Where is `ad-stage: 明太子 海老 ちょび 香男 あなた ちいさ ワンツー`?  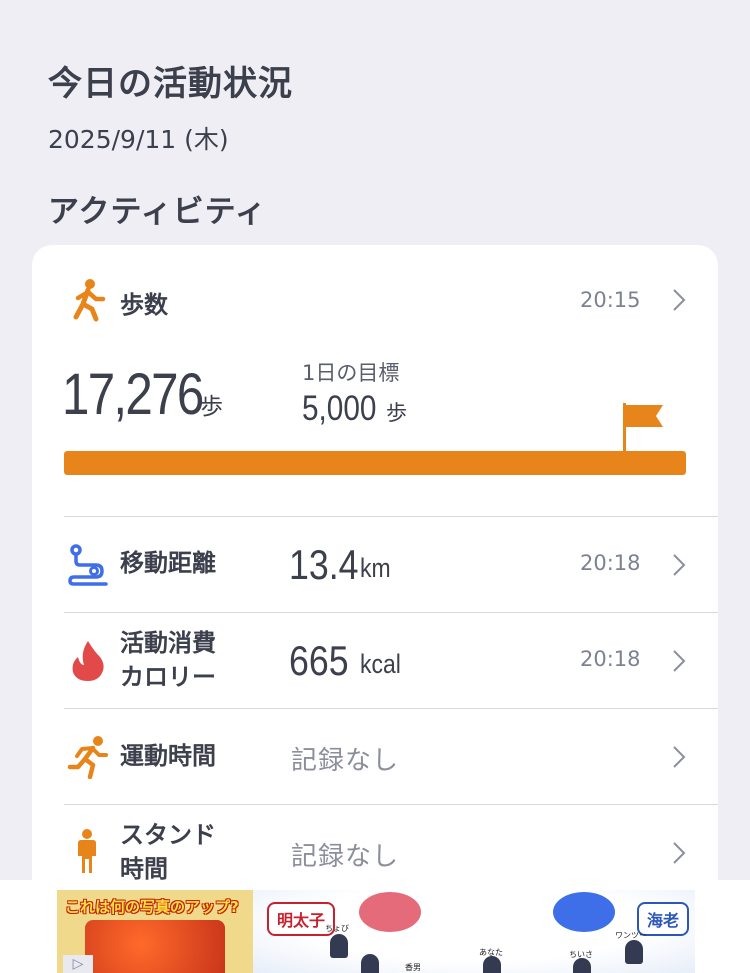 ad-stage: 明太子 海老 ちょび 香男 あなた ちいさ ワンツー is located at coordinates (474, 931).